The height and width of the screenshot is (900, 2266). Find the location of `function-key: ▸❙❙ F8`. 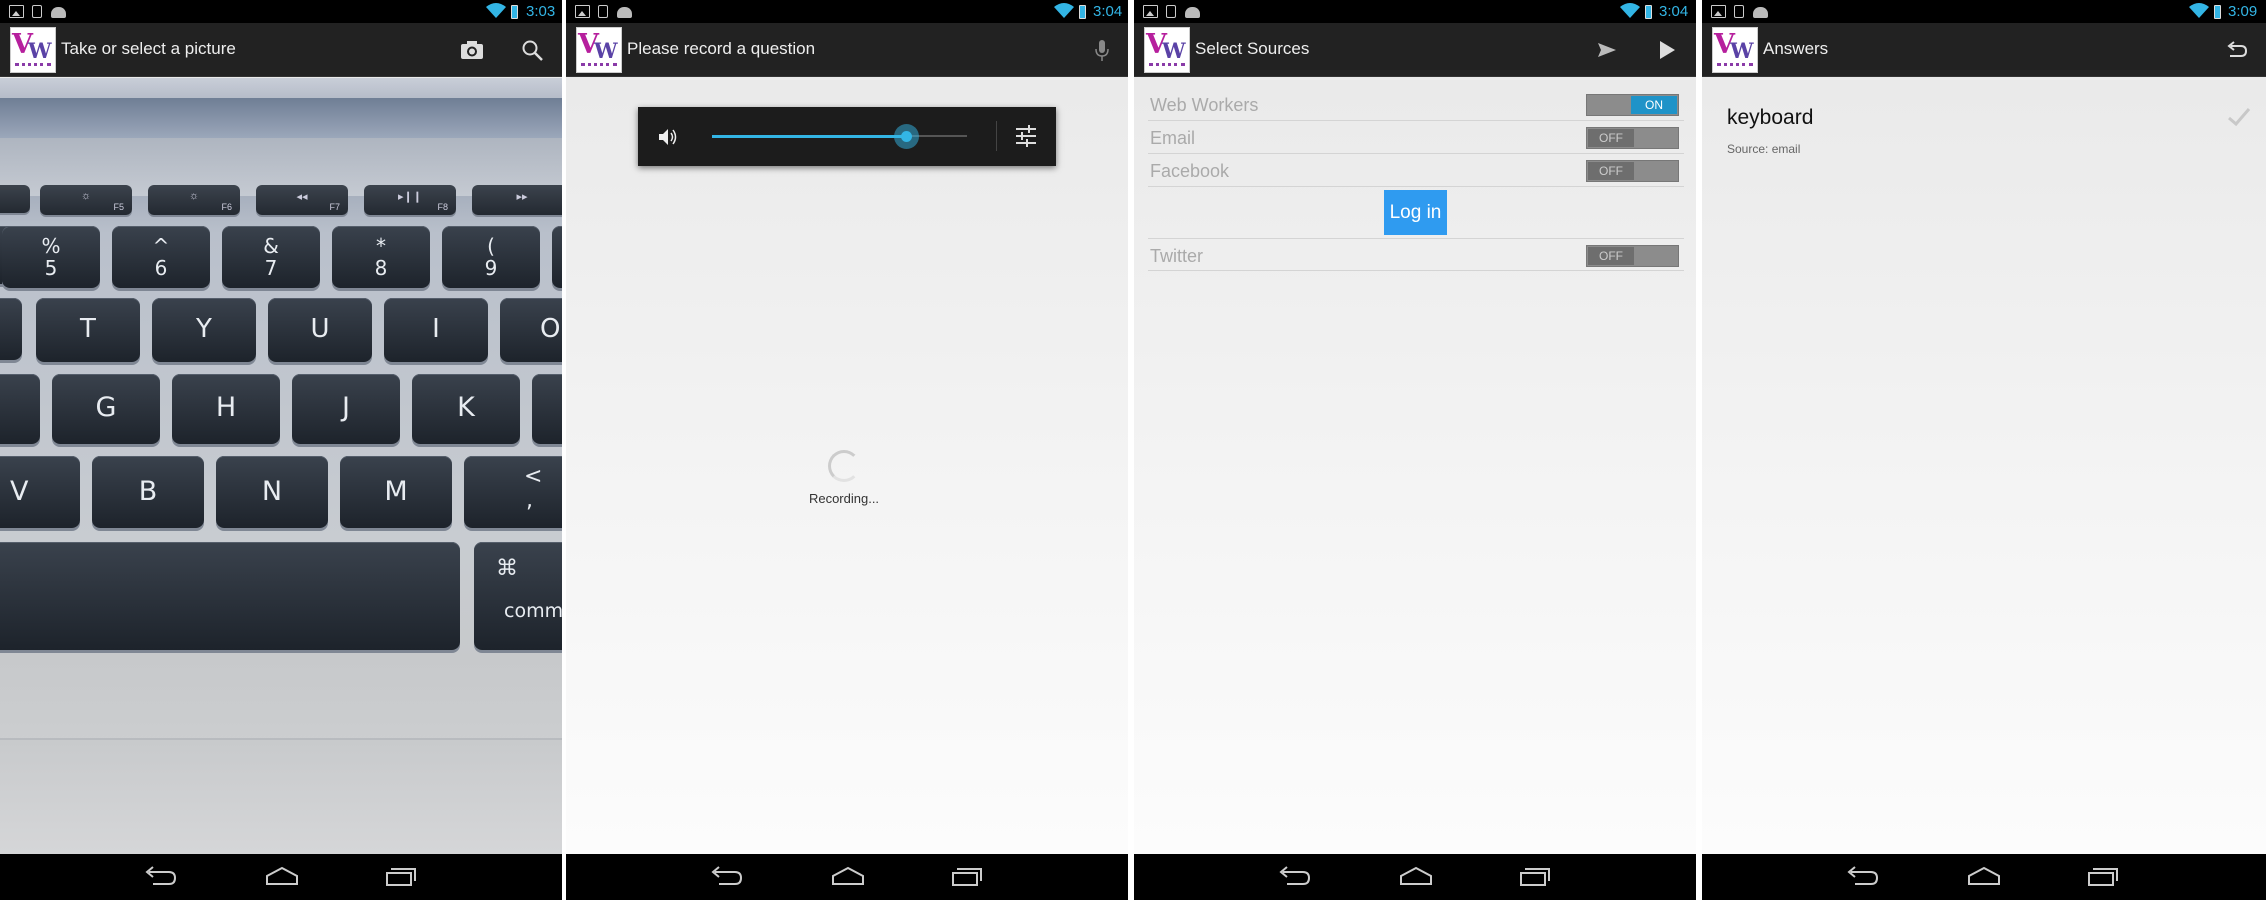

function-key: ▸❙❙ F8 is located at coordinates (410, 200).